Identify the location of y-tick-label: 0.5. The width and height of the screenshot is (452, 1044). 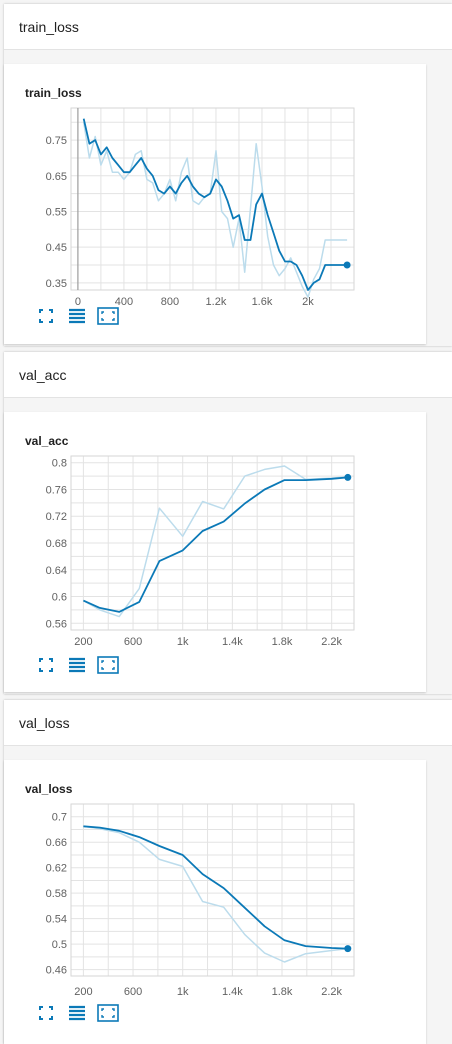
(59, 945).